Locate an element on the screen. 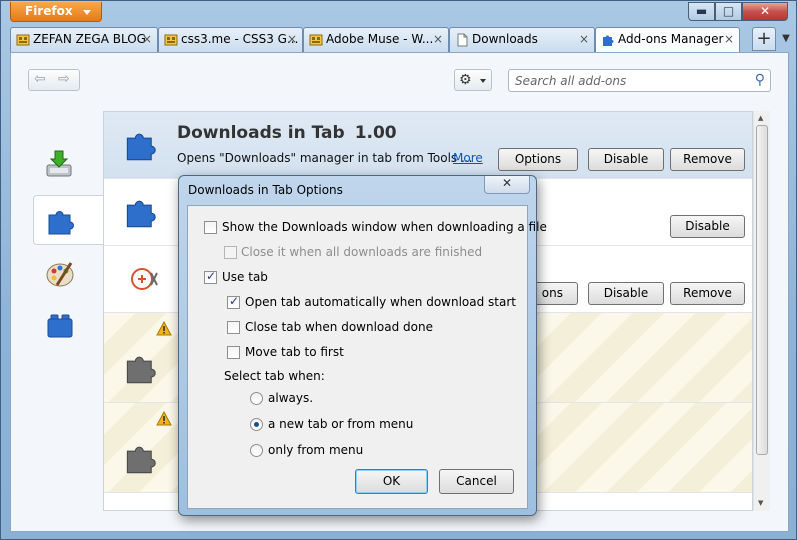 Image resolution: width=797 pixels, height=540 pixels. tab-label: Add-ons Manager is located at coordinates (671, 39).